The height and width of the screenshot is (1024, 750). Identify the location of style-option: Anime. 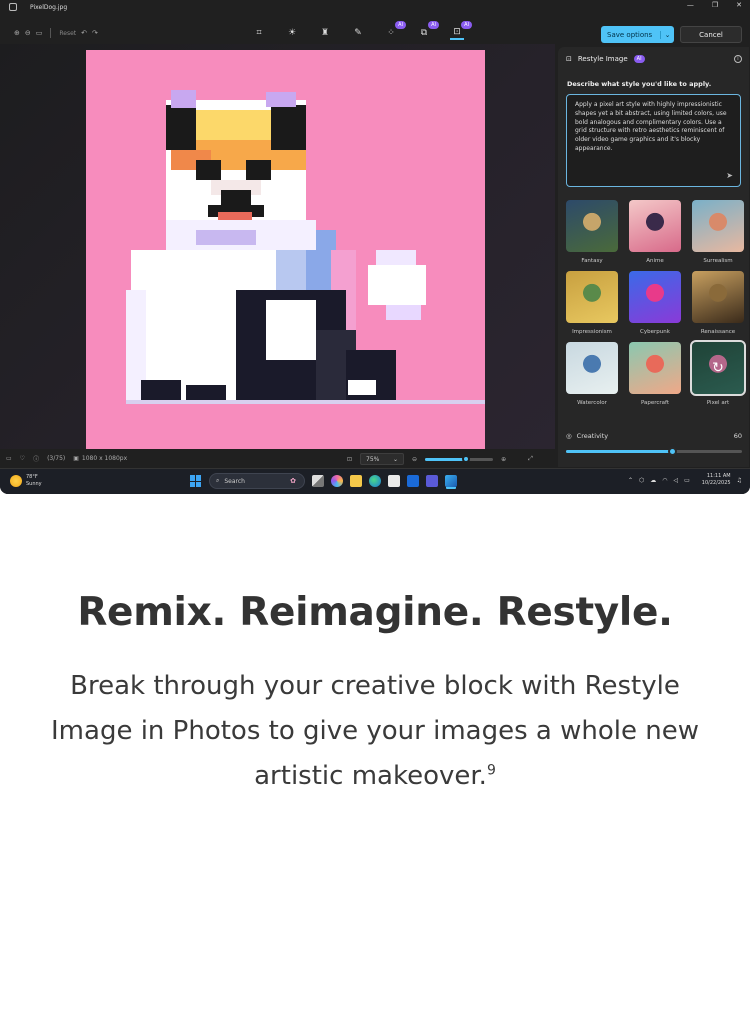
(655, 232).